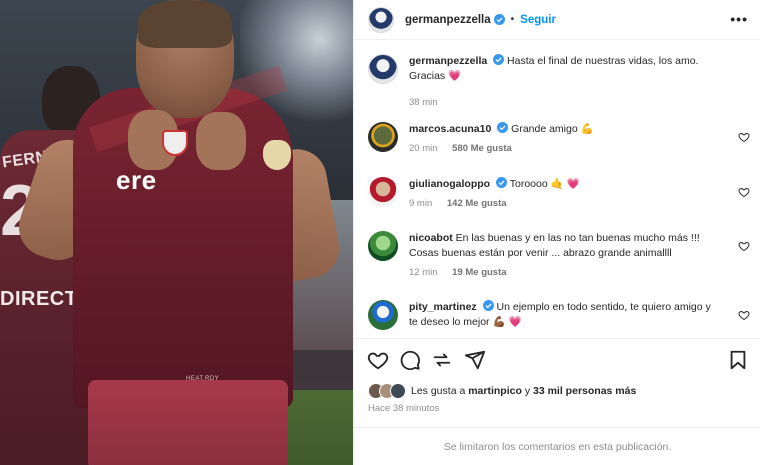 This screenshot has width=760, height=465. I want to click on comment-username: nicoabot, so click(431, 238).